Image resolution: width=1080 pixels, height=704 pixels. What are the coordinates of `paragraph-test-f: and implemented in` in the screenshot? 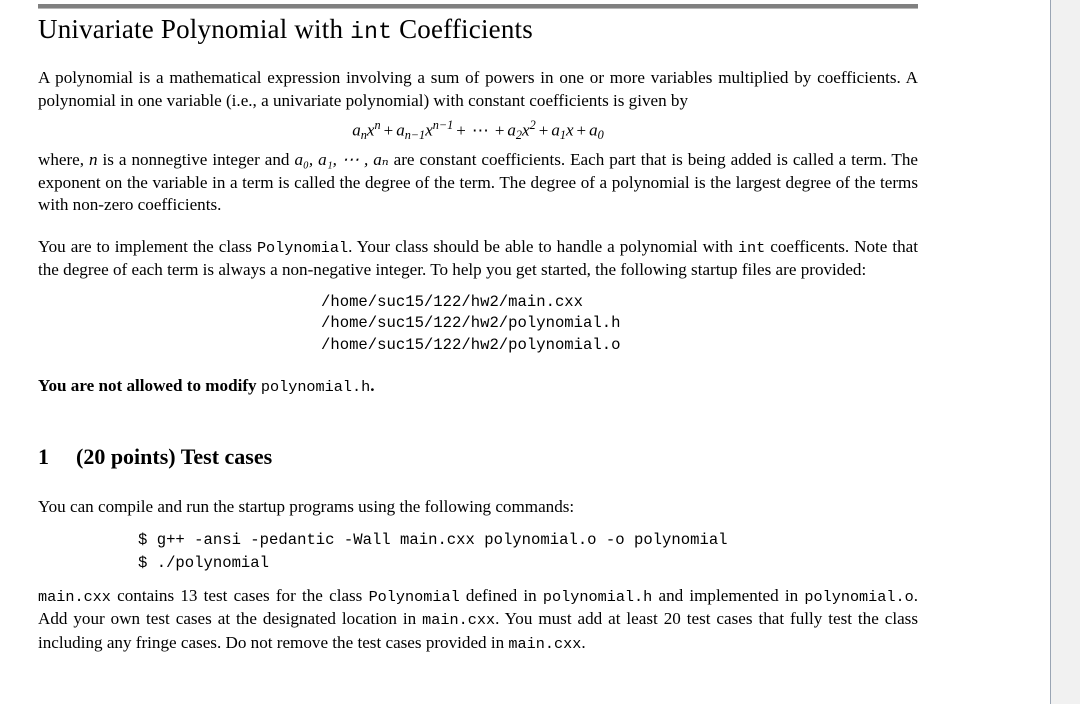 It's located at (728, 595).